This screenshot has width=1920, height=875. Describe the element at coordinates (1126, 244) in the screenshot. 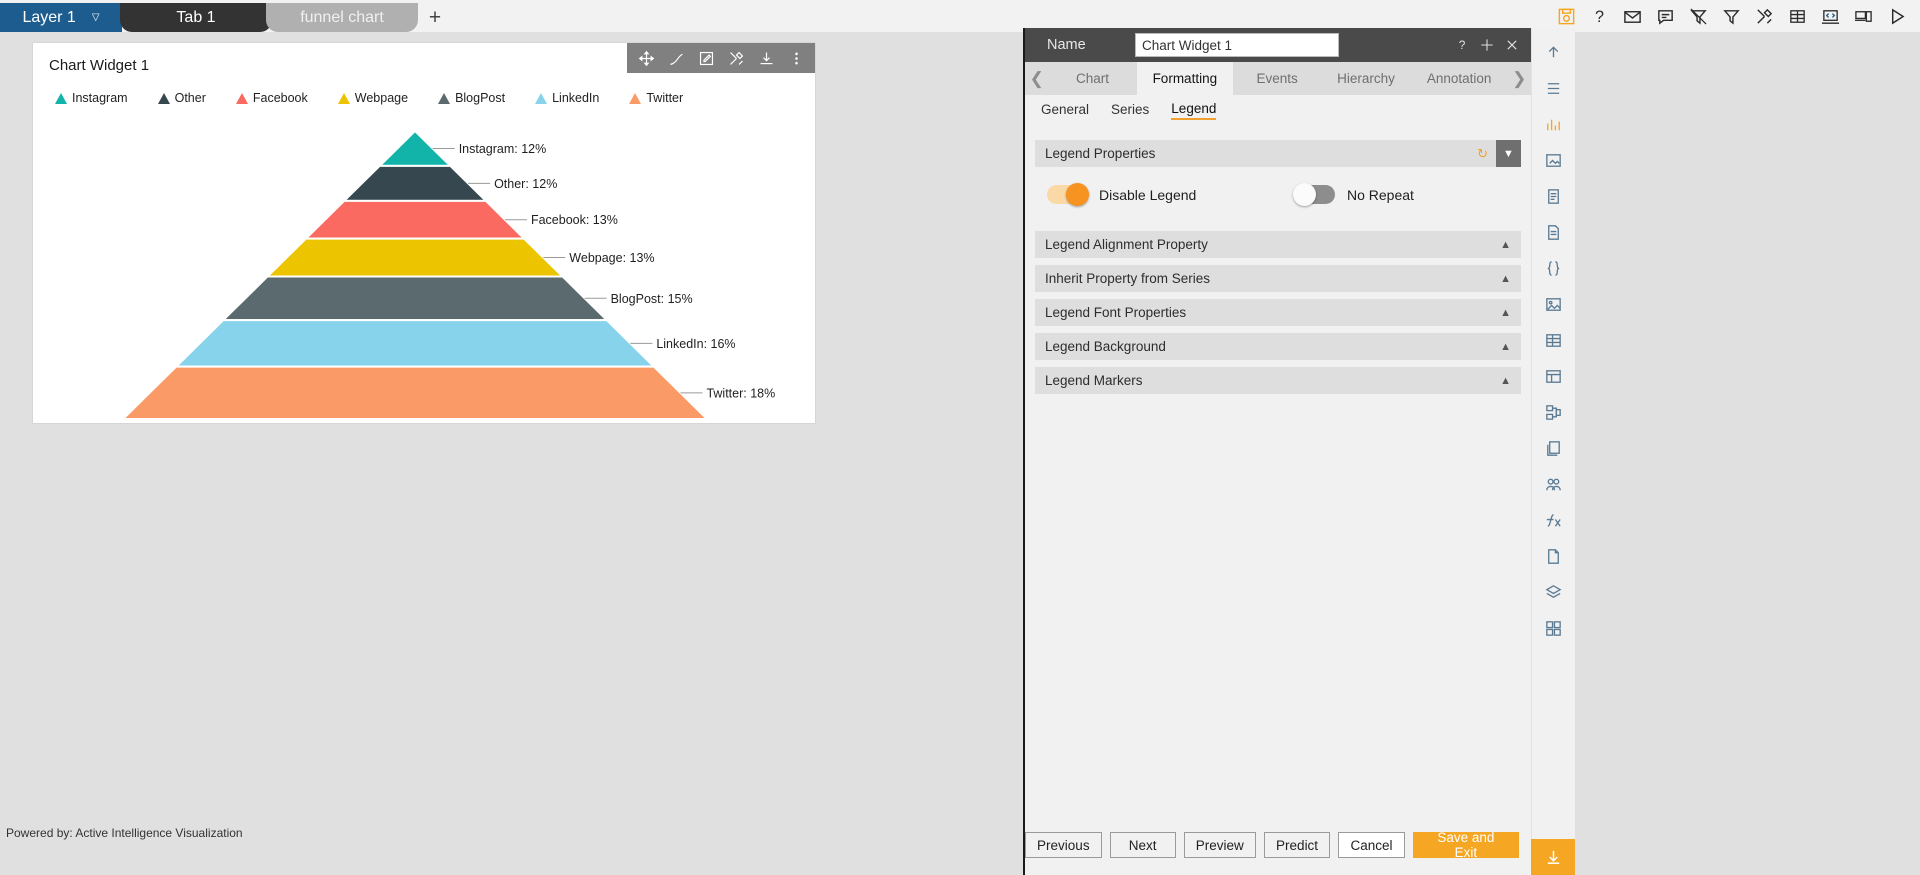

I see `section-title: Legend Alignment Property` at that location.